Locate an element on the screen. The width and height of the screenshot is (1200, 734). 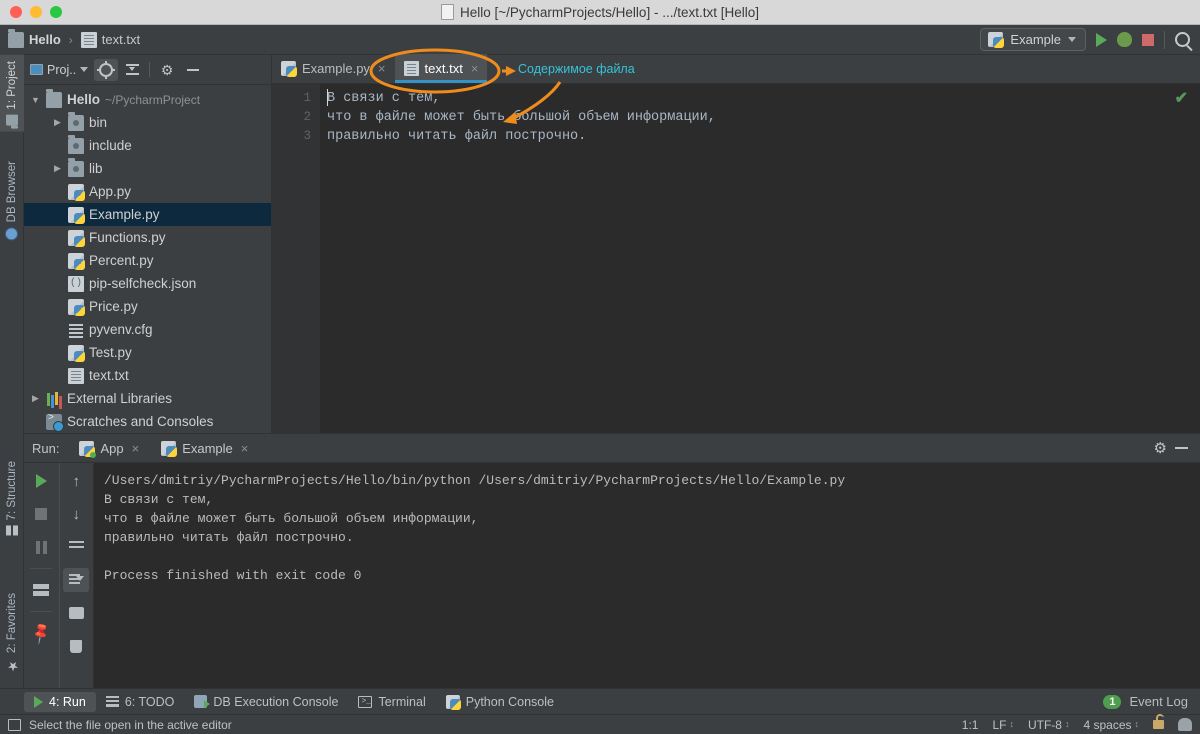
locate-target-button is located at coordinates (106, 69).